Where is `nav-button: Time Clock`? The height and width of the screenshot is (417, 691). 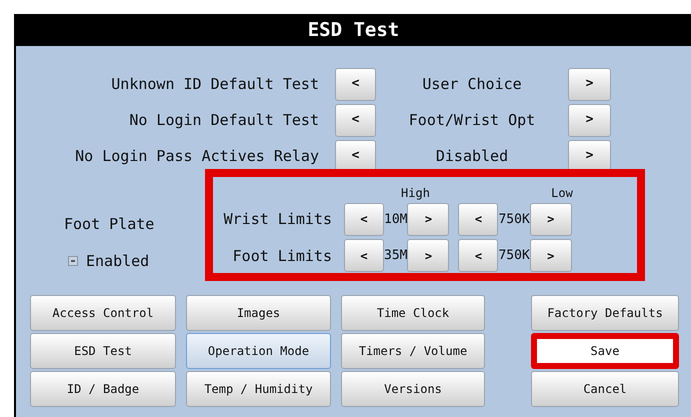
nav-button: Time Clock is located at coordinates (413, 313).